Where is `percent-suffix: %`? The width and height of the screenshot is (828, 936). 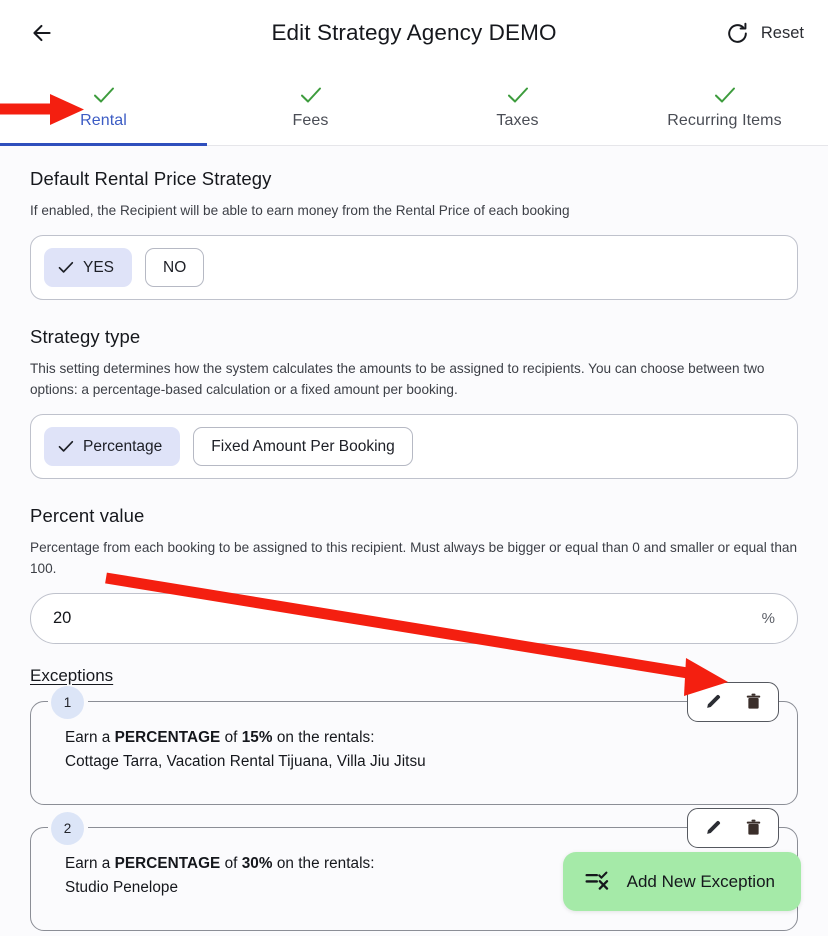 percent-suffix: % is located at coordinates (768, 618).